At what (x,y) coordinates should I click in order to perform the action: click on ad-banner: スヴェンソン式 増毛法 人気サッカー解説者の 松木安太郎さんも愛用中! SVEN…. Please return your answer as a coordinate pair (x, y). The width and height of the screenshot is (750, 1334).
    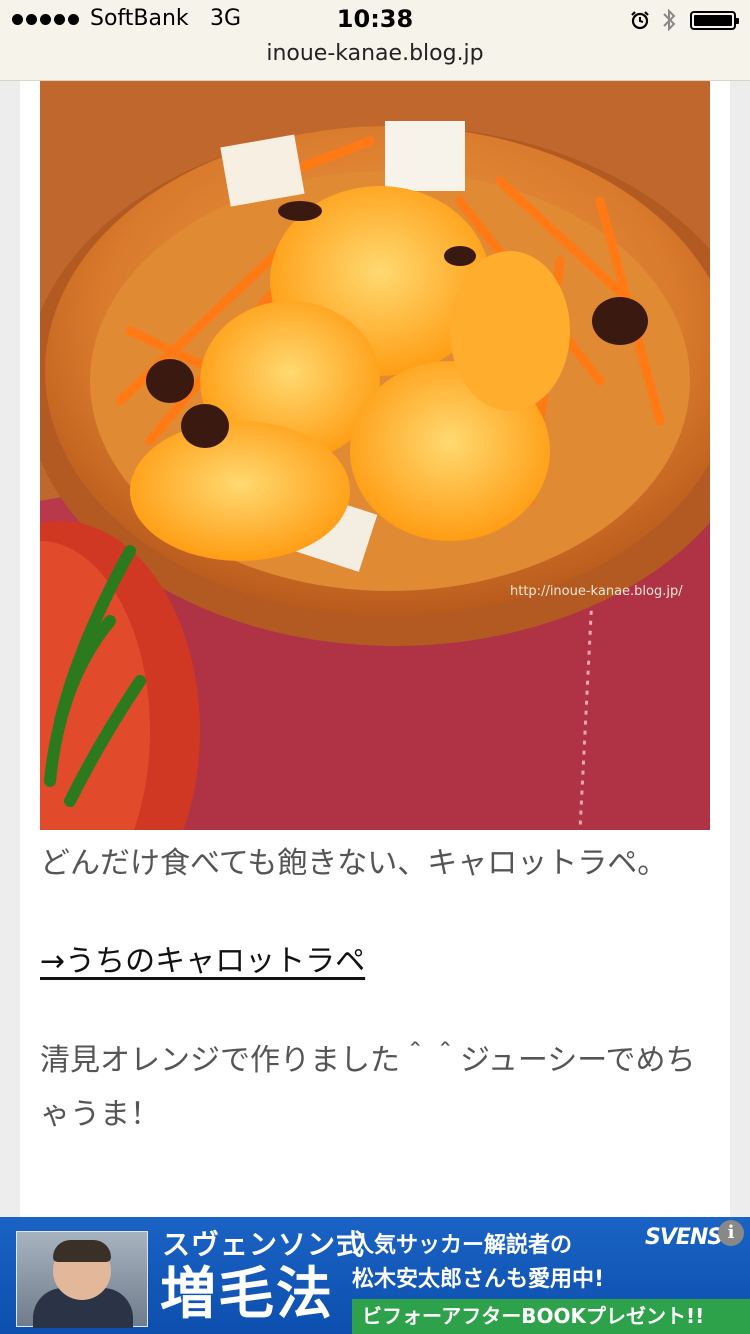
    Looking at the image, I should click on (375, 1275).